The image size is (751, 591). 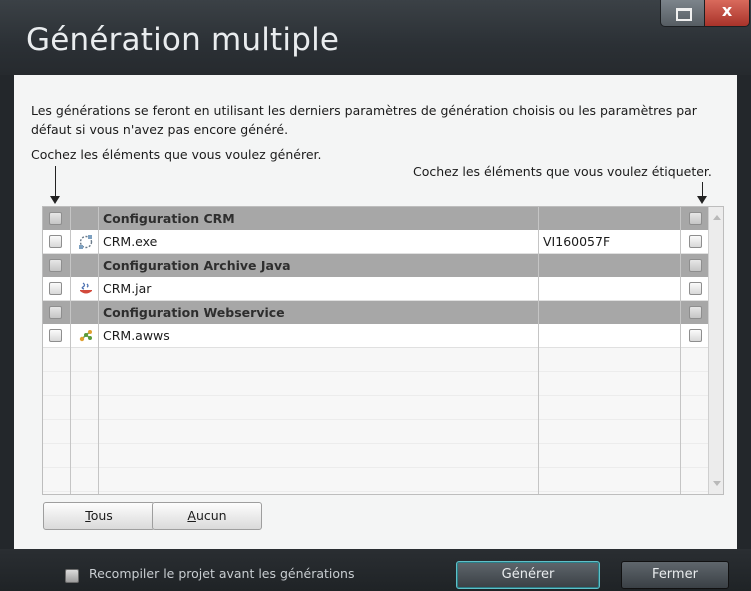 I want to click on group-label: Configuration Webservice, so click(x=194, y=312).